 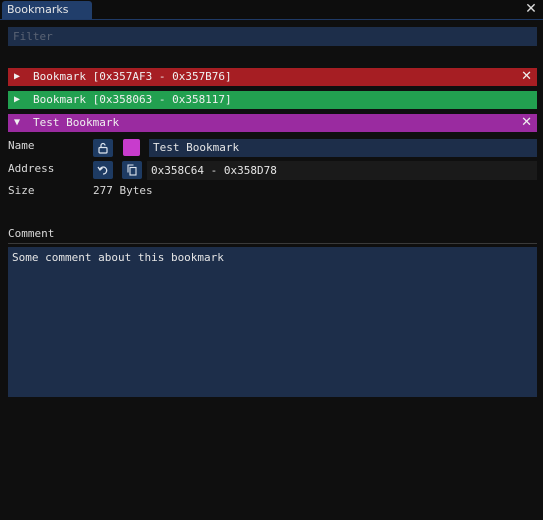 What do you see at coordinates (31, 233) in the screenshot?
I see `comment-label: Comment` at bounding box center [31, 233].